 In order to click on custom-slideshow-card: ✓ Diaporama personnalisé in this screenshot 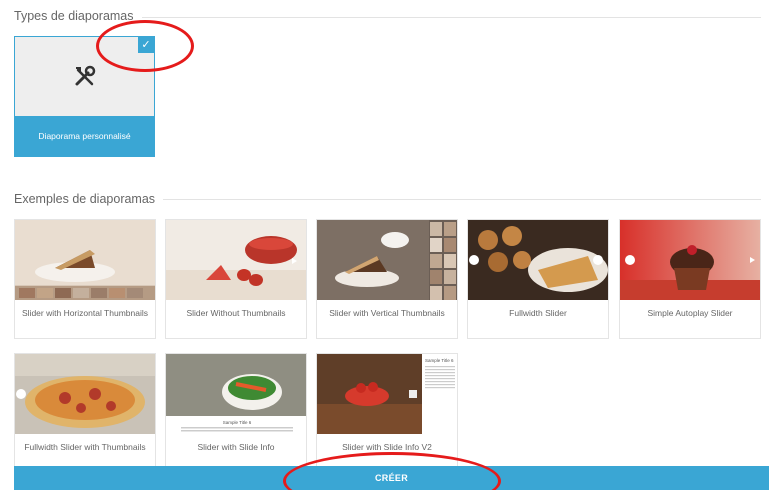, I will do `click(84, 96)`.